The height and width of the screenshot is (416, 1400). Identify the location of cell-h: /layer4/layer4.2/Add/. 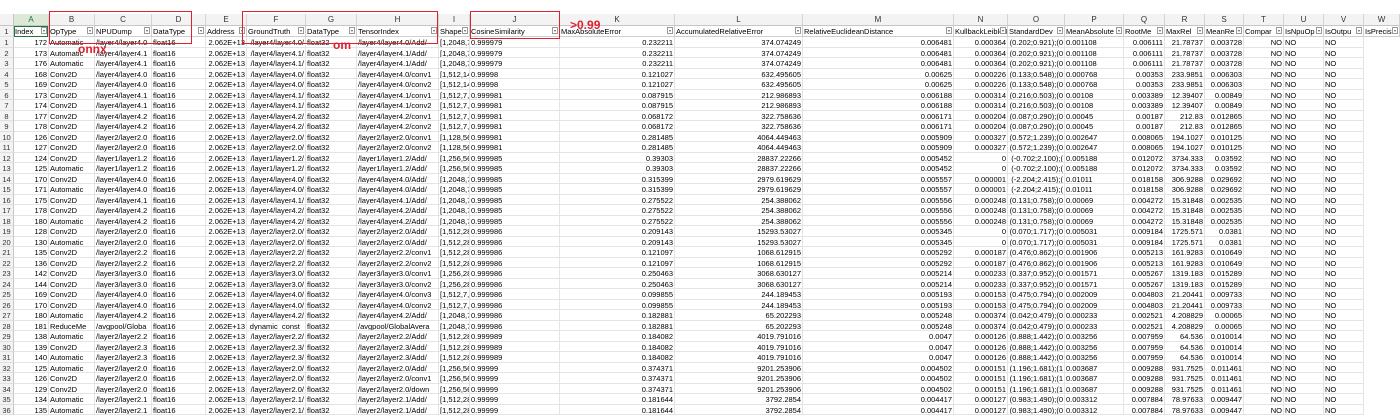
(398, 220).